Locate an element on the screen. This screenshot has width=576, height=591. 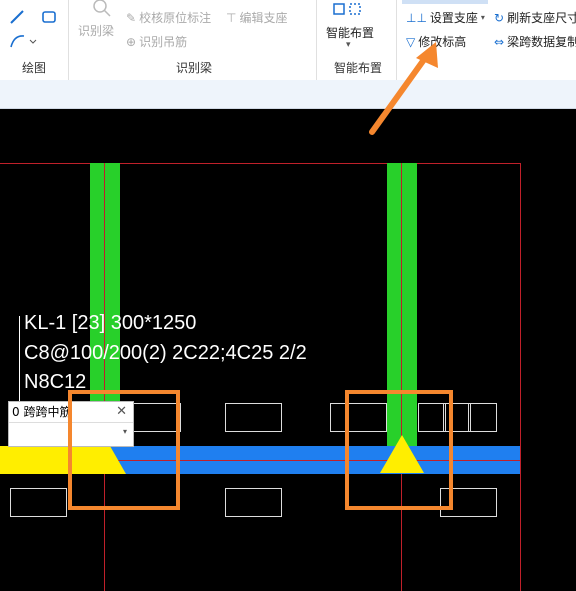
recognize-beam-group-label: 识别梁 is located at coordinates (194, 68).